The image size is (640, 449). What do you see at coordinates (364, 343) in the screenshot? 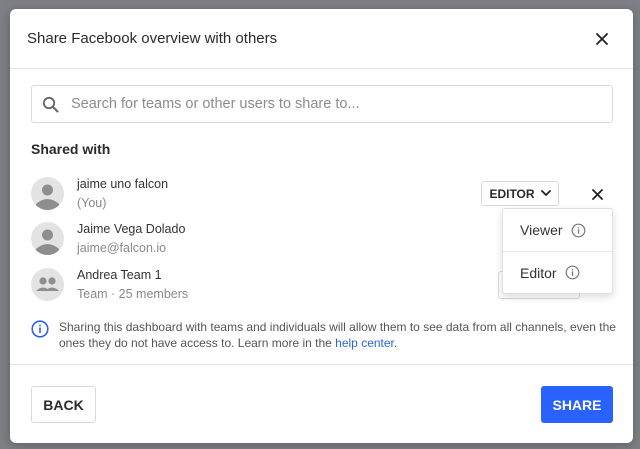
I see `help-center-link: help center` at bounding box center [364, 343].